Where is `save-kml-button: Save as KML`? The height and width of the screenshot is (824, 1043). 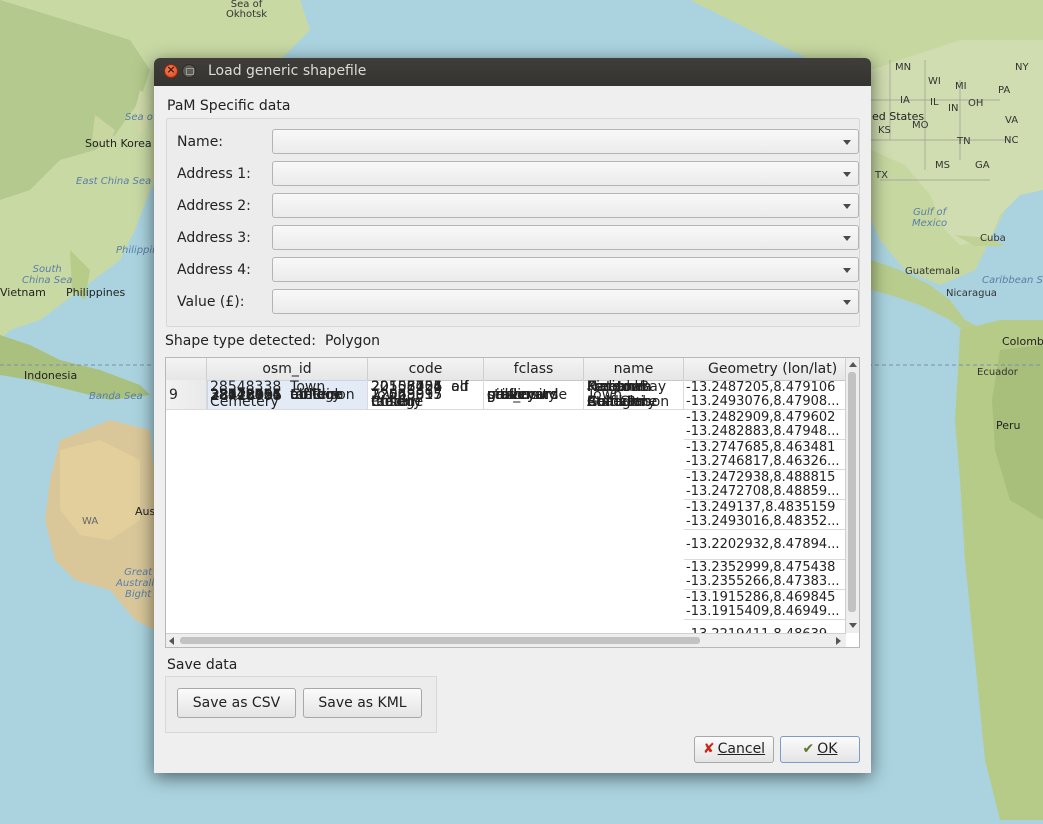 save-kml-button: Save as KML is located at coordinates (362, 703).